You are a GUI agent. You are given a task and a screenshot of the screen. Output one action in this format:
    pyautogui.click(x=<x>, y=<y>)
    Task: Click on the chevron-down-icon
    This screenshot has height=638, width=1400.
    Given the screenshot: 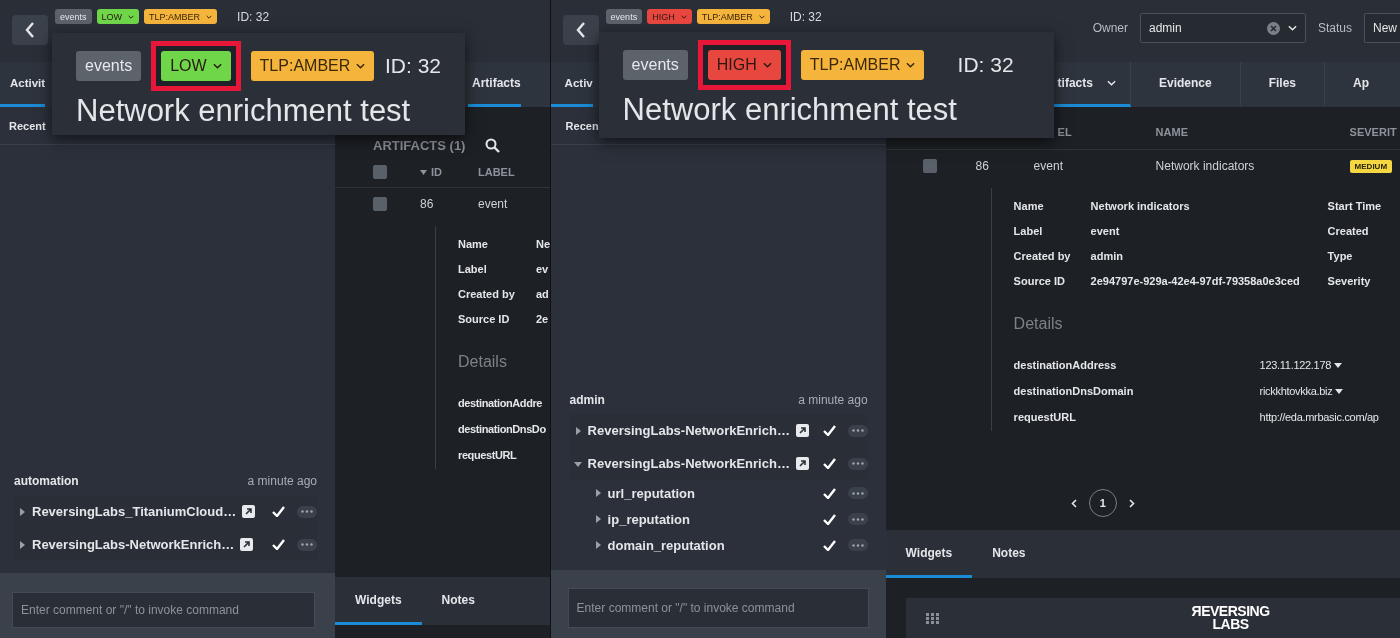 What is the action you would take?
    pyautogui.click(x=1292, y=28)
    